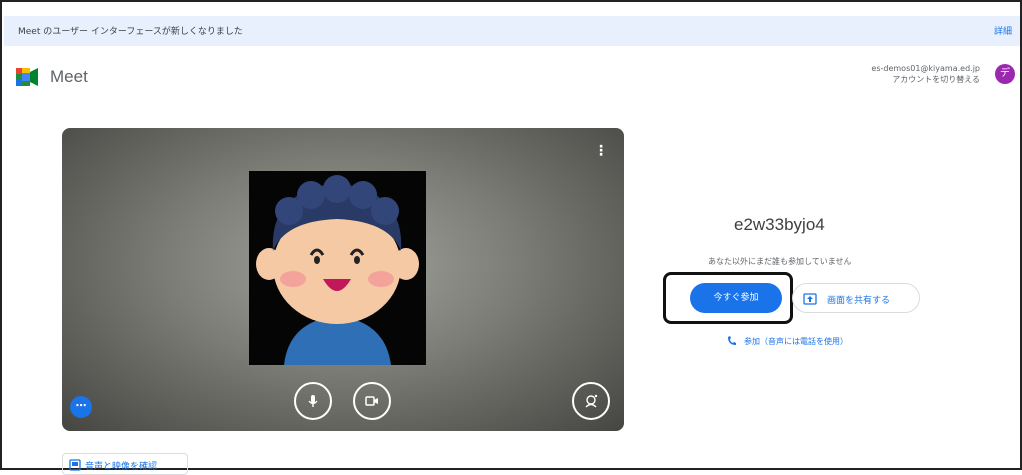  I want to click on check-audio-video-button: 音声と映像を確認, so click(125, 464).